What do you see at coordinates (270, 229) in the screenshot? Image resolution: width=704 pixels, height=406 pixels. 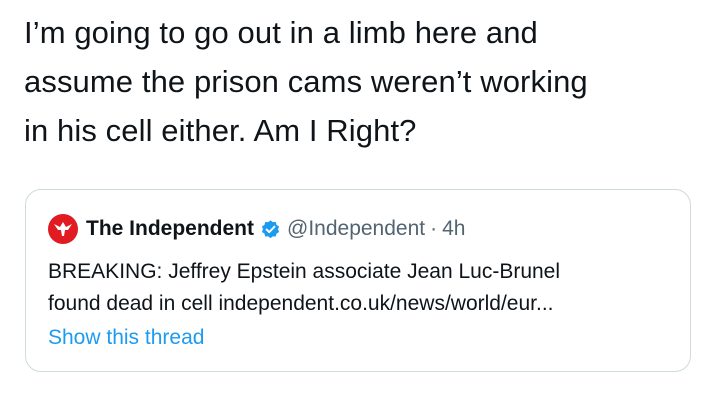 I see `verified-badge-icon` at bounding box center [270, 229].